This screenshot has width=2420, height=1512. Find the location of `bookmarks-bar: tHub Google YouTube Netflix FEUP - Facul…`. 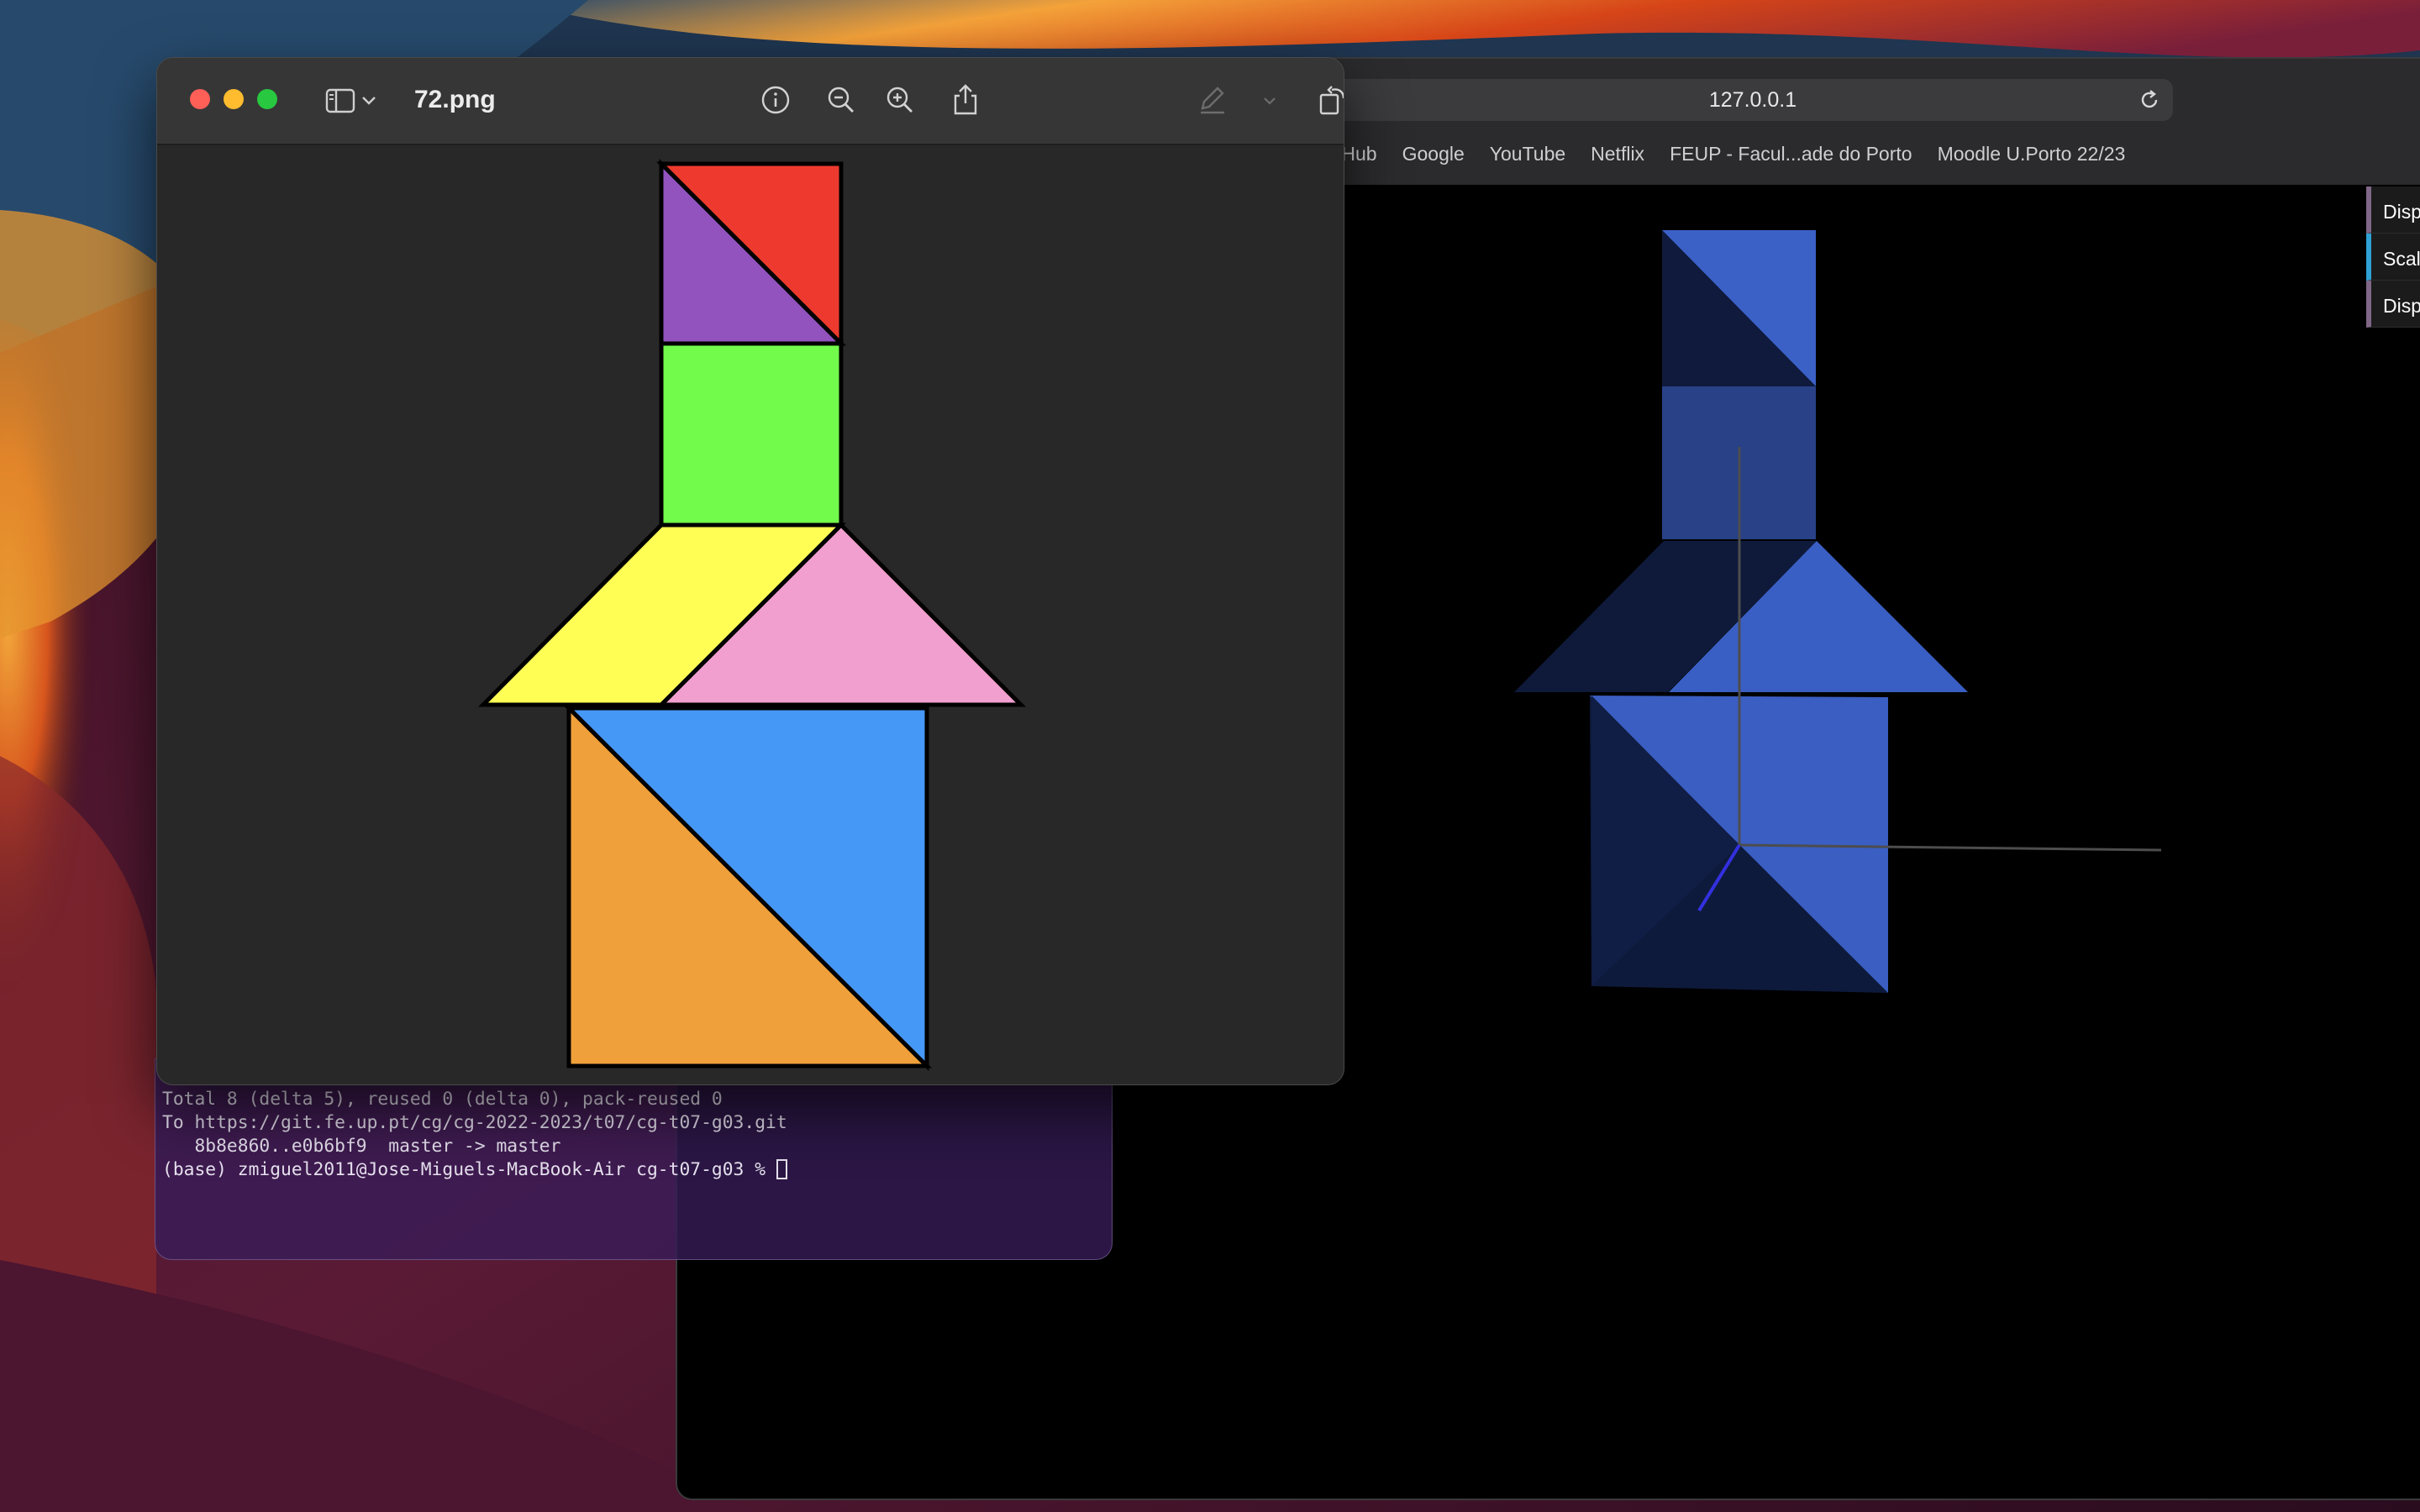

bookmarks-bar: tHub Google YouTube Netflix FEUP - Facul… is located at coordinates (1731, 159).